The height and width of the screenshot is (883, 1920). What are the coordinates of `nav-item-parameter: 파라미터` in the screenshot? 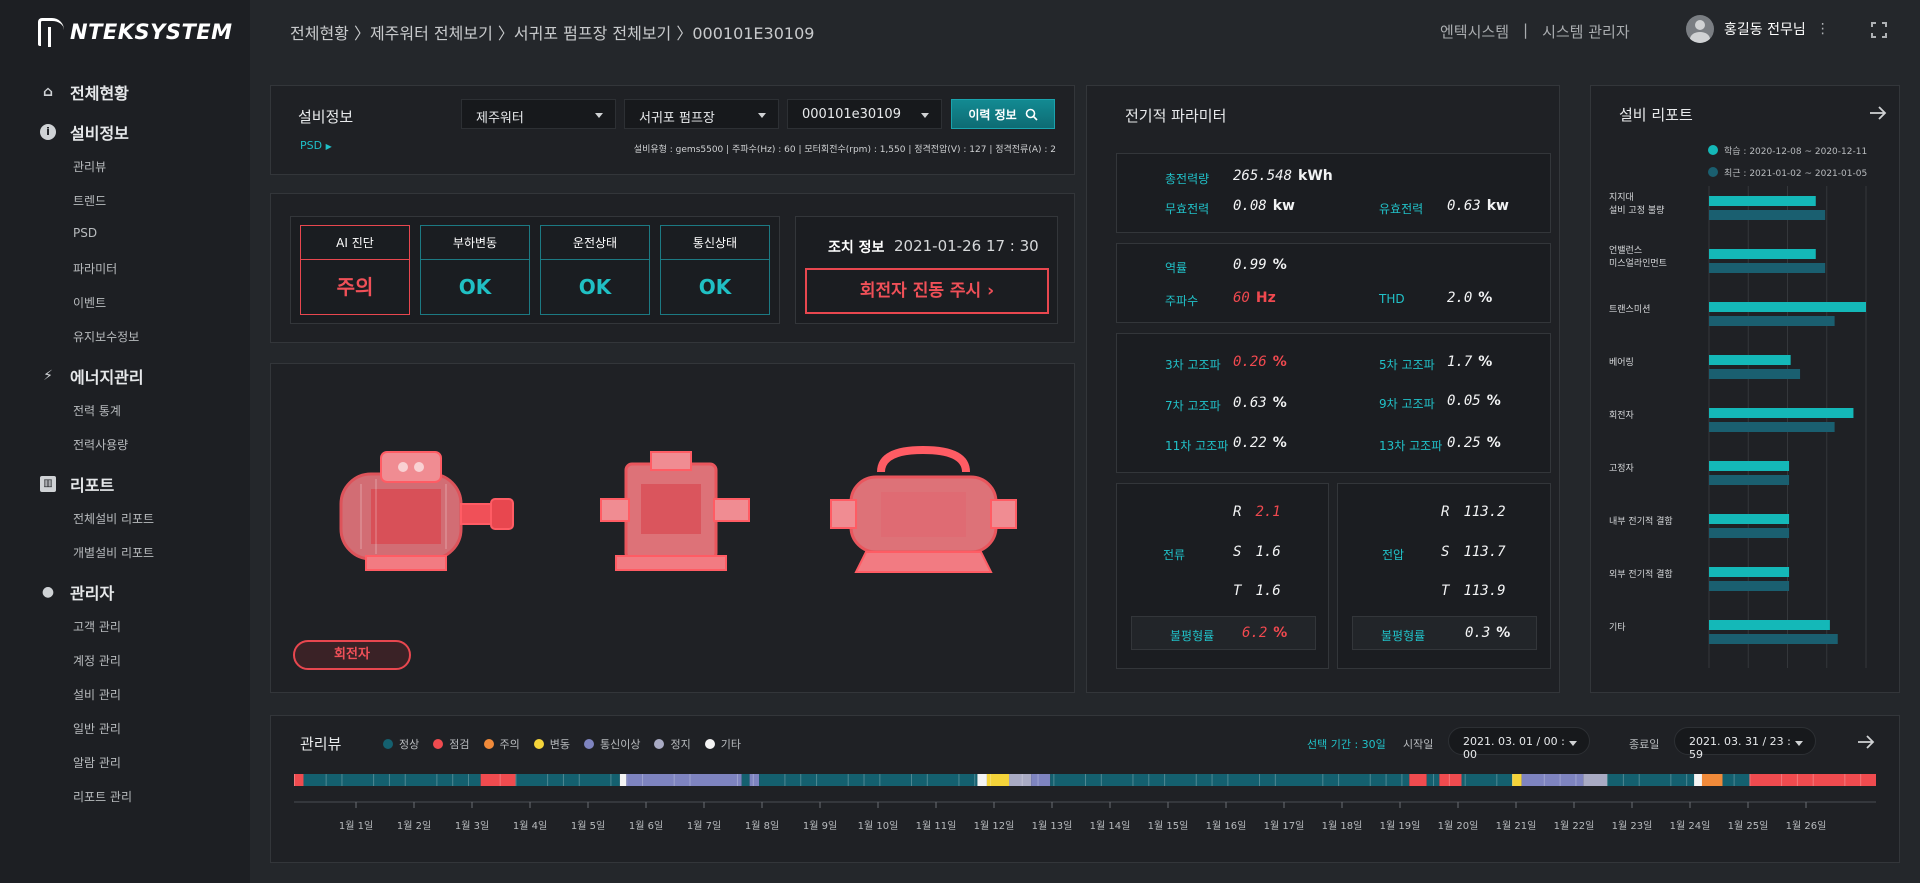 It's located at (95, 268).